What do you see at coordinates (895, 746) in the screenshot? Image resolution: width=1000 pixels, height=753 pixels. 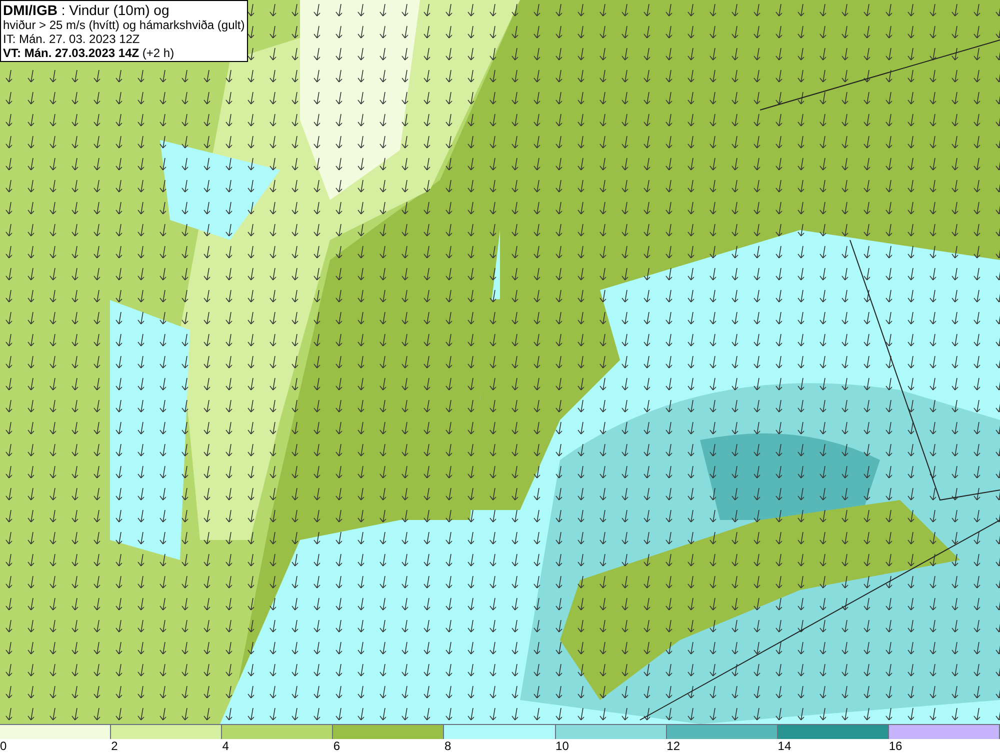 I see `legend-tick-label: 16` at bounding box center [895, 746].